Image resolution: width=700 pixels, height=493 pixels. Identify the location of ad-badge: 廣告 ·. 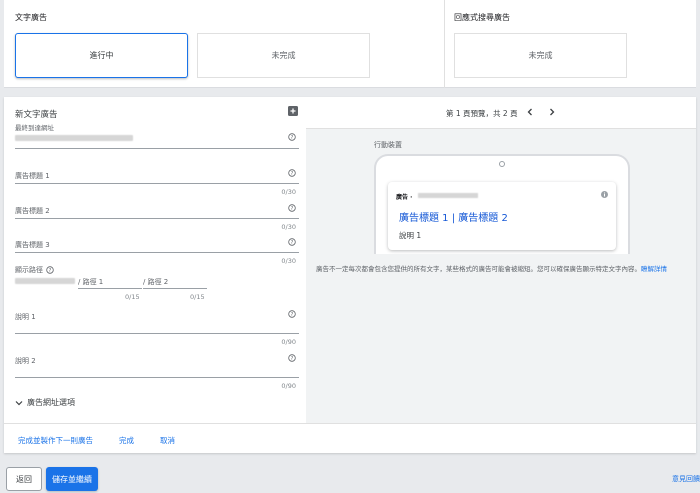
(404, 197).